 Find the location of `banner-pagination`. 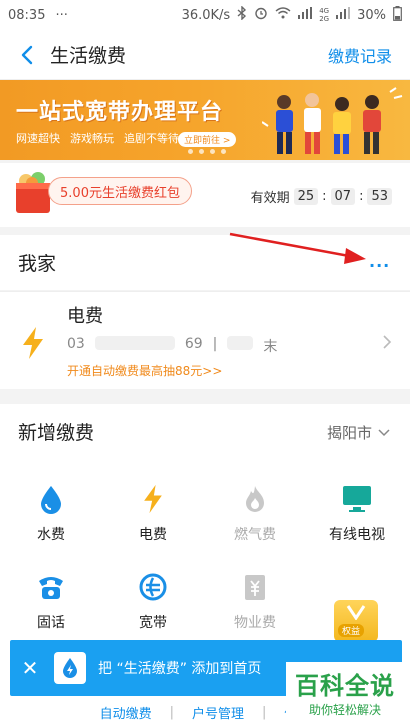

banner-pagination is located at coordinates (207, 151).